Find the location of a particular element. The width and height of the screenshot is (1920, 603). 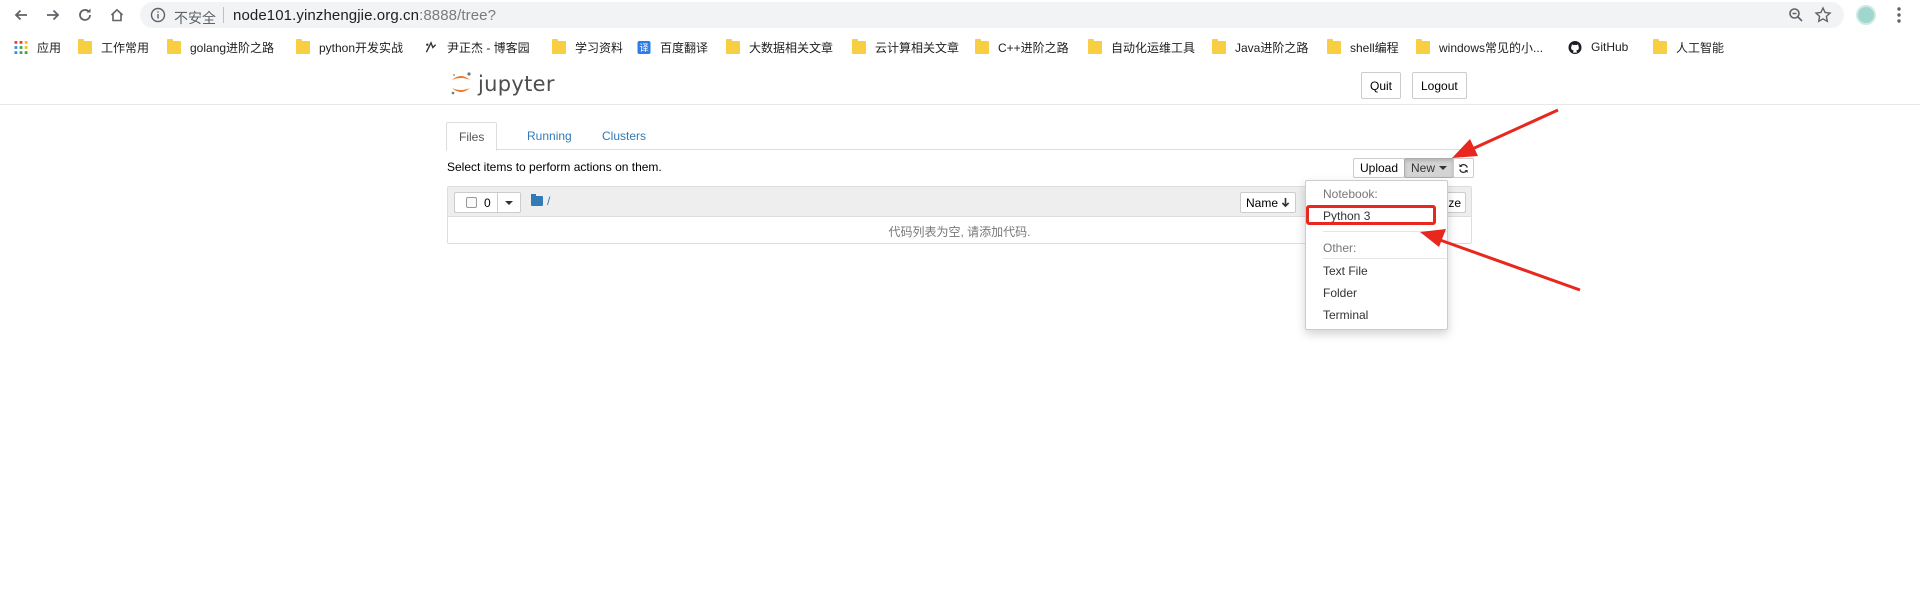

bookmark-folder: shell编程 is located at coordinates (1363, 47).